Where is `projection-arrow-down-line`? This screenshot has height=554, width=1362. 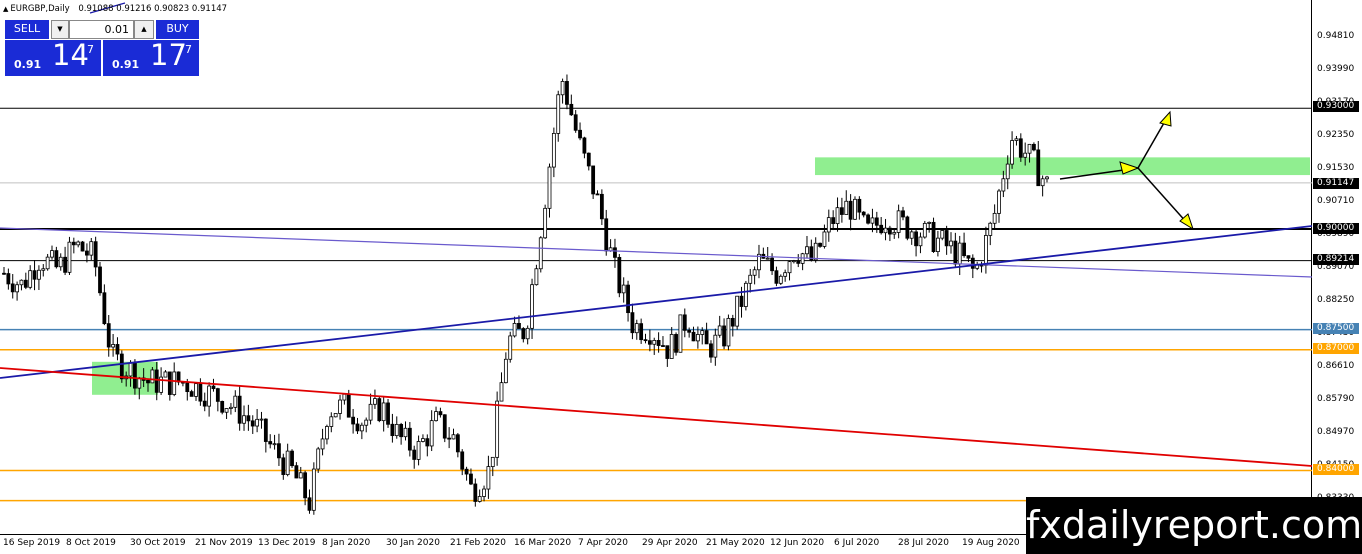
projection-arrow-down-line is located at coordinates (1163, 196).